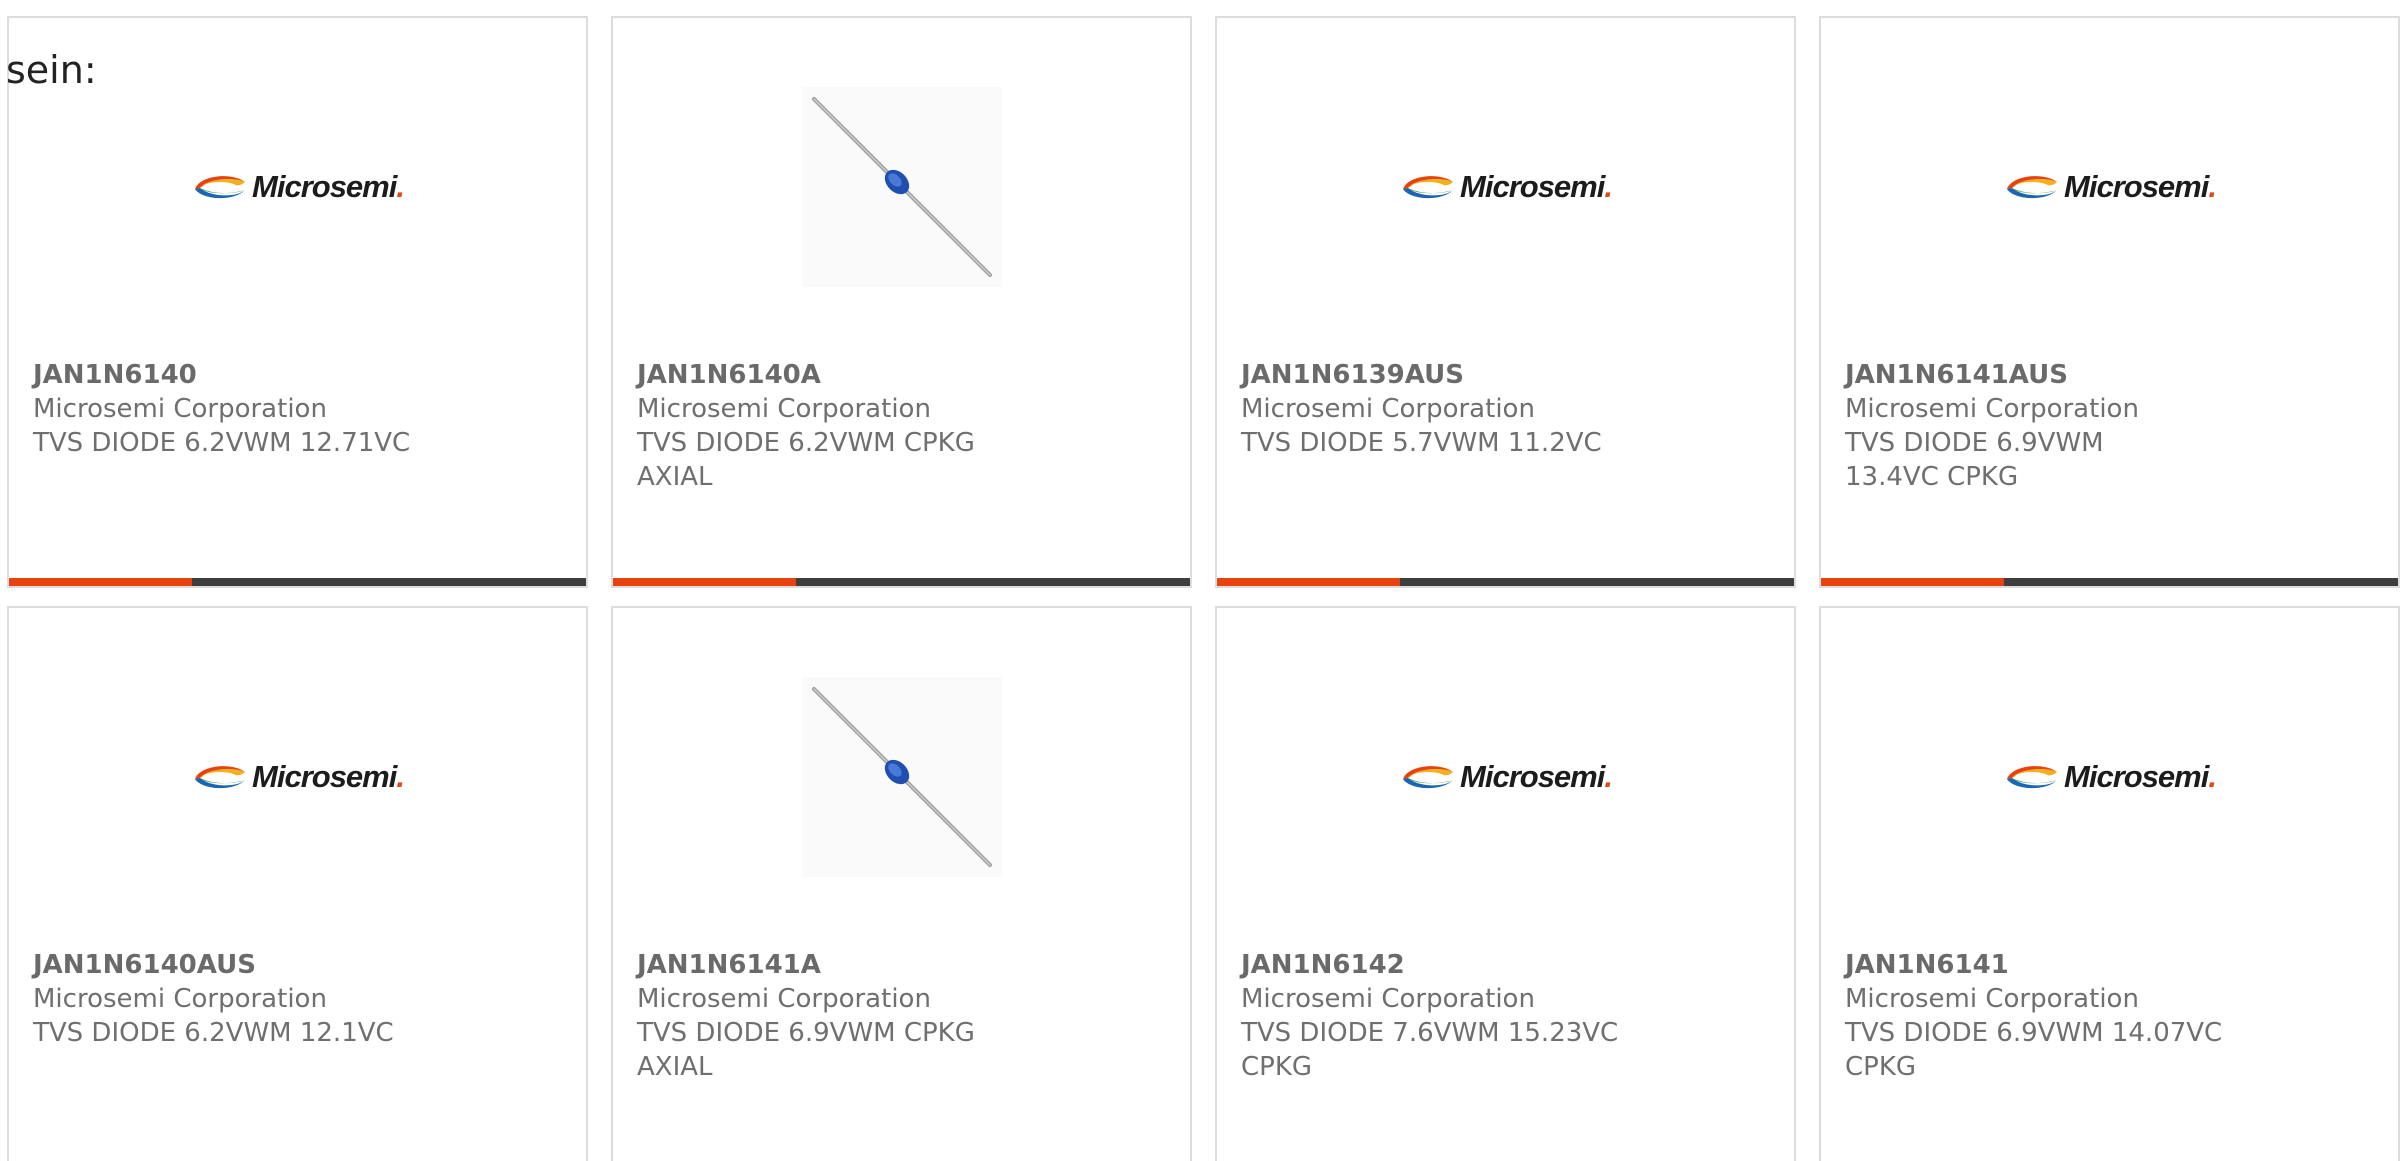  What do you see at coordinates (1441, 965) in the screenshot?
I see `part-number: JAN1N6142` at bounding box center [1441, 965].